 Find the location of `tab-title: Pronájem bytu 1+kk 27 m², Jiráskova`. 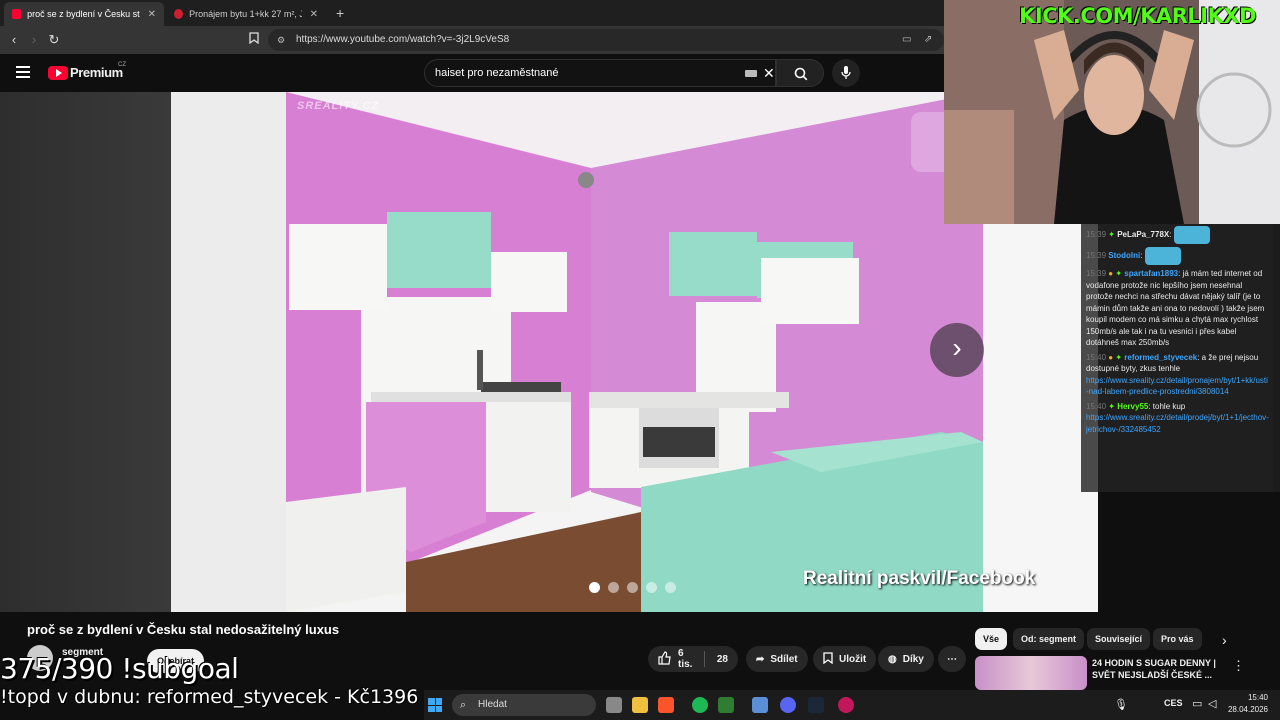

tab-title: Pronájem bytu 1+kk 27 m², Jiráskova is located at coordinates (245, 14).